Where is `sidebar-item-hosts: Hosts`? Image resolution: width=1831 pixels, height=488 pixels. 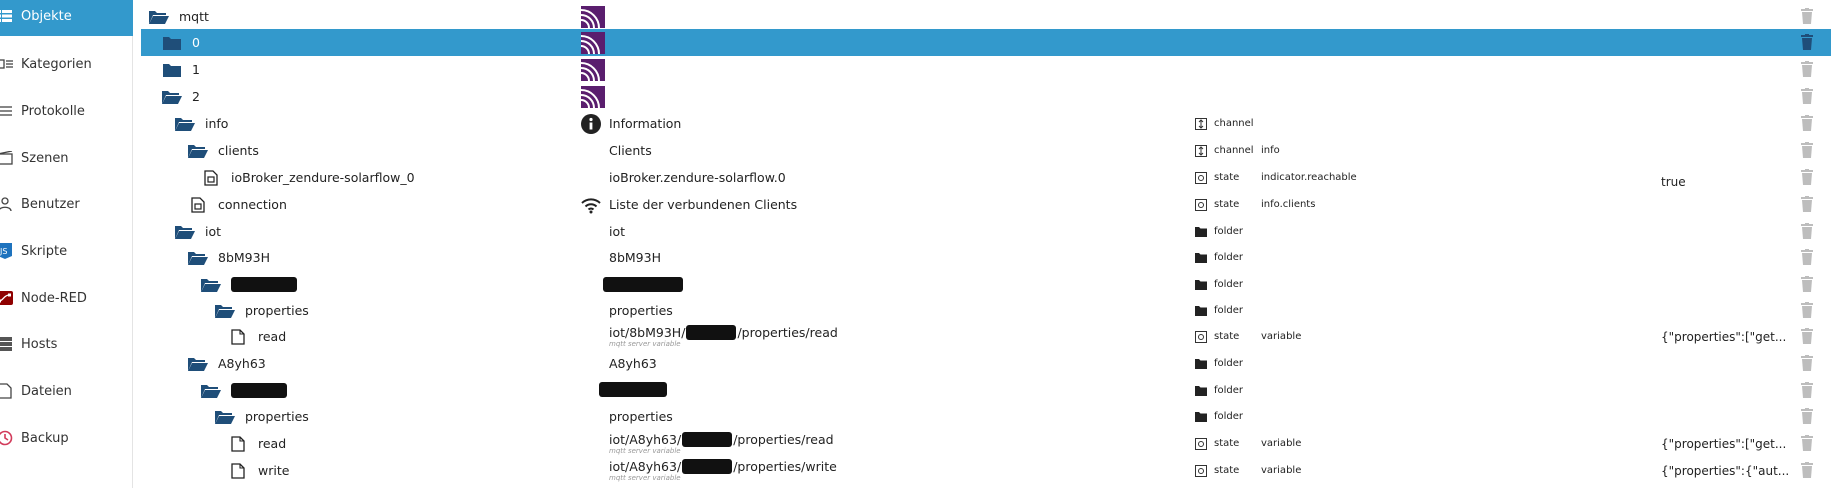 sidebar-item-hosts: Hosts is located at coordinates (66, 344).